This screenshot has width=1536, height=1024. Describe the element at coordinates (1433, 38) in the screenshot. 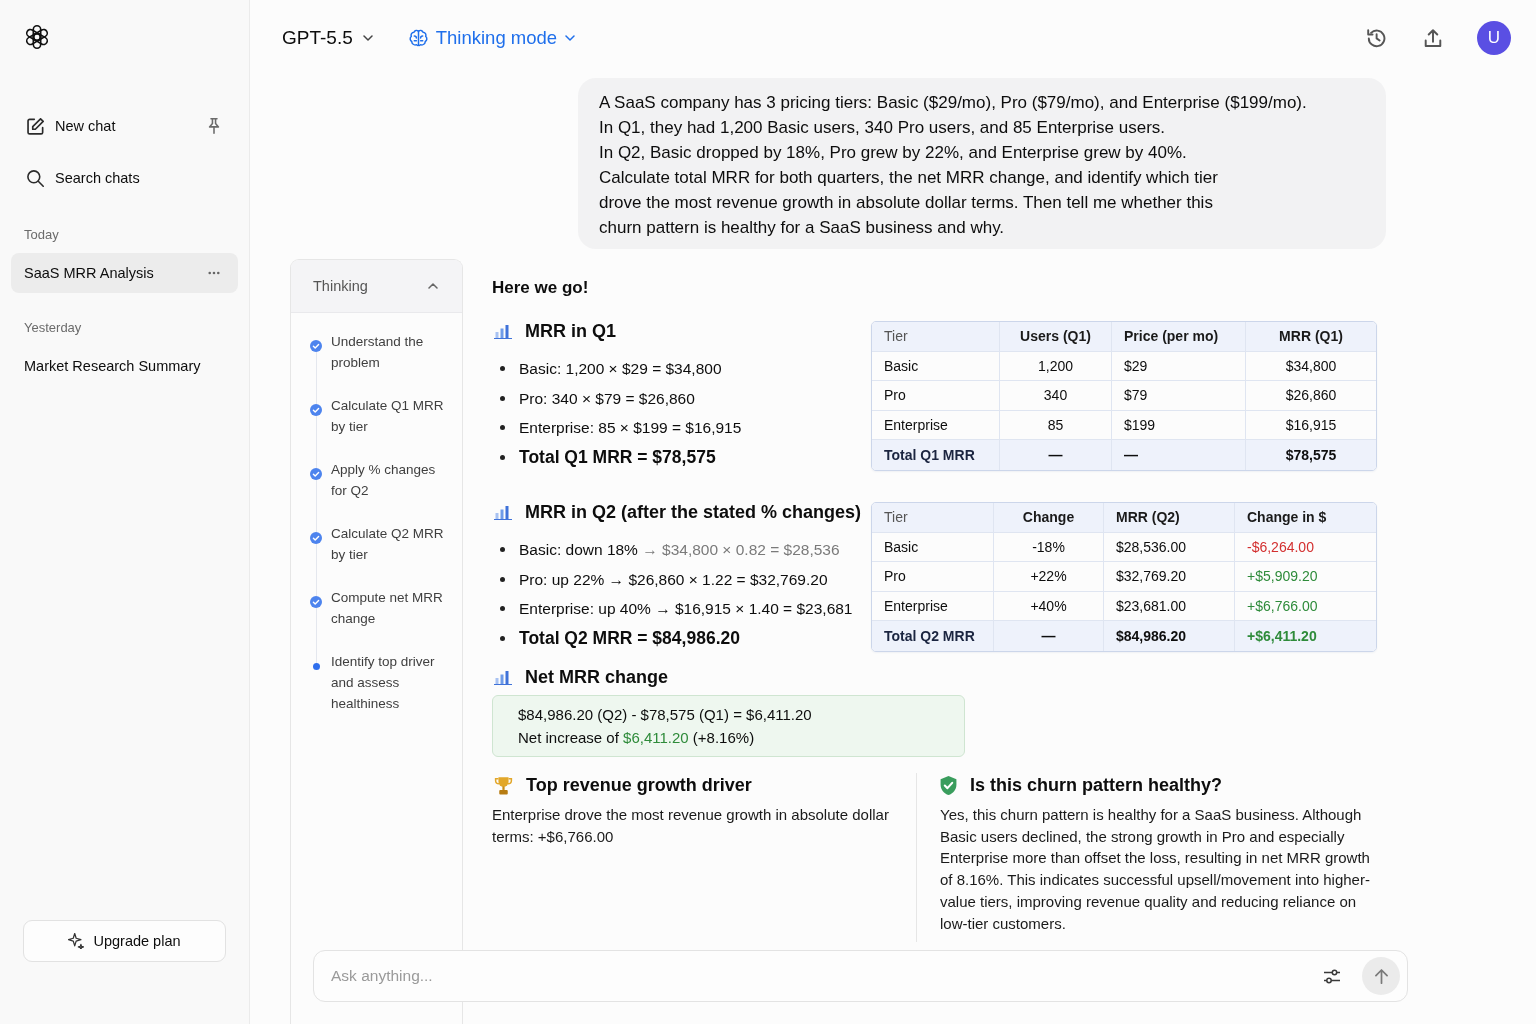

I see `upload-icon` at that location.